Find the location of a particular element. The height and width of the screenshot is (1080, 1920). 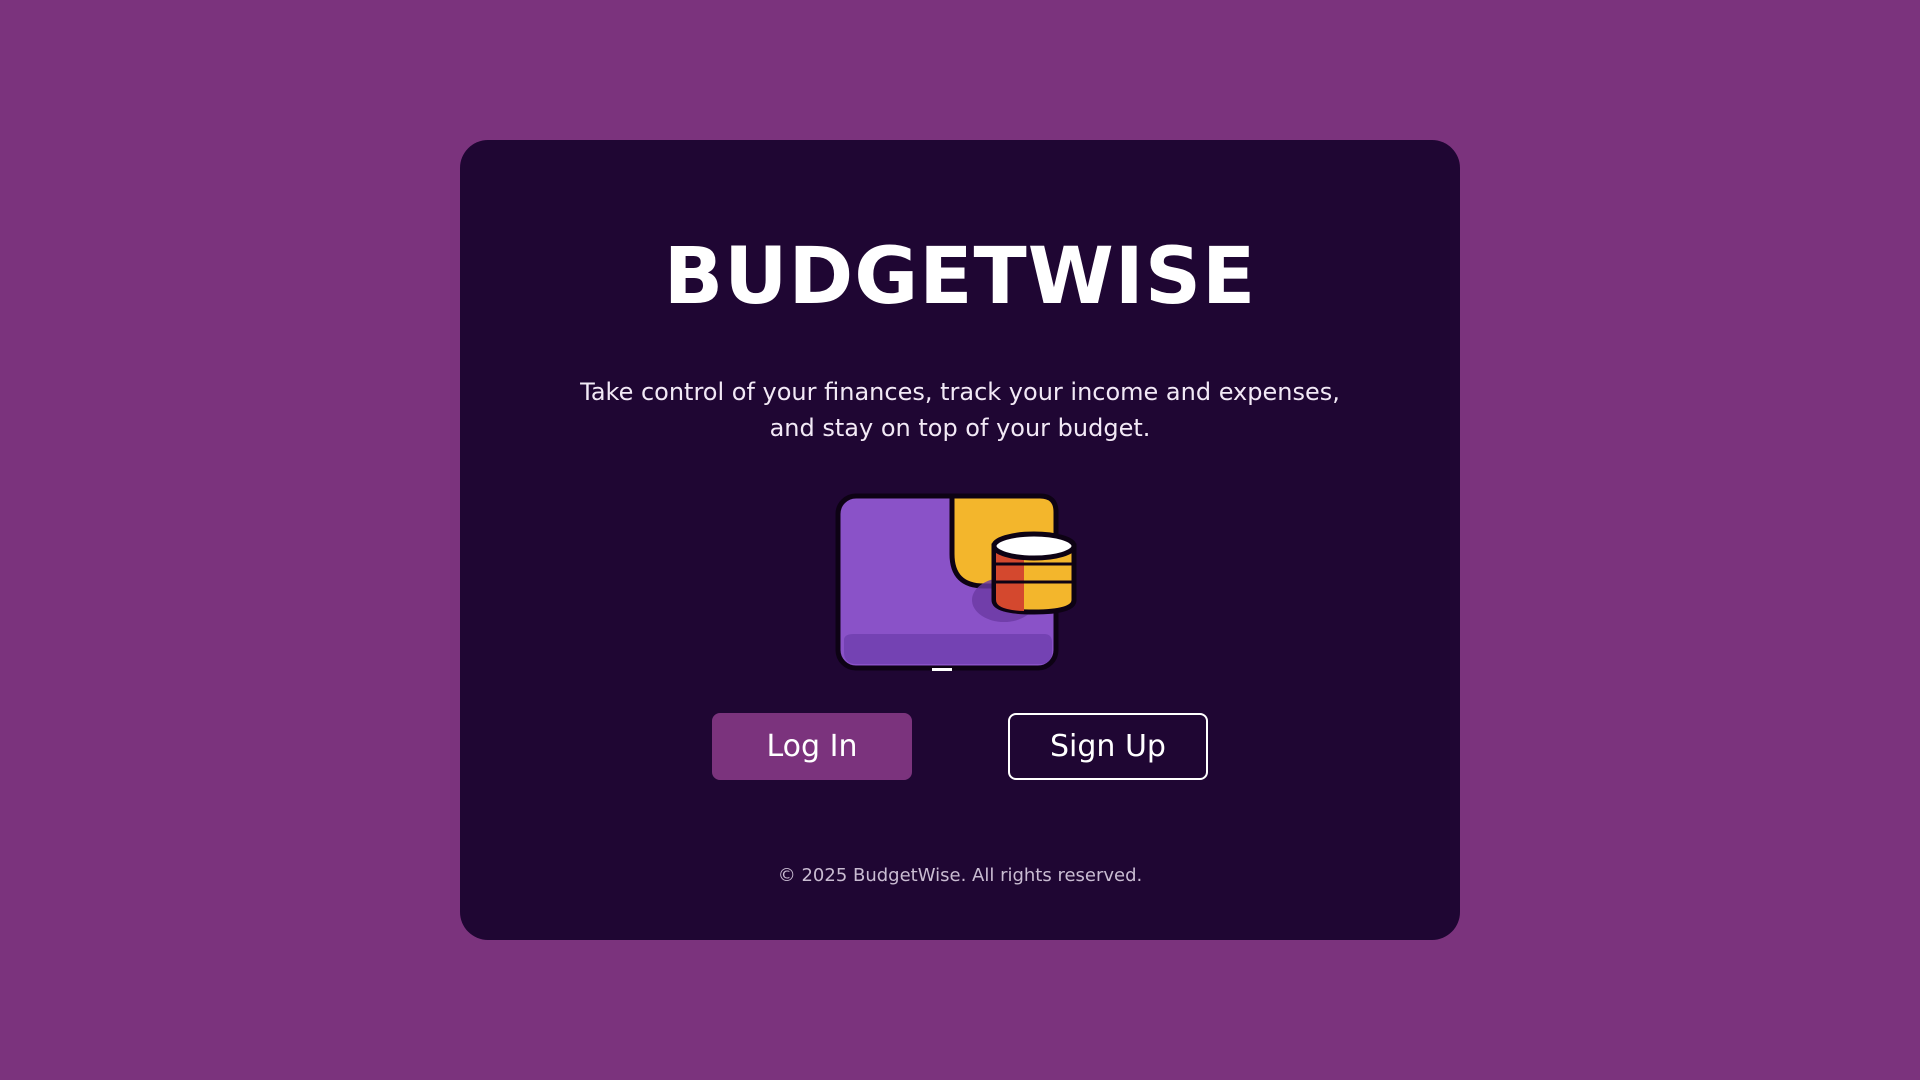

login-button-label: Log In is located at coordinates (812, 746).